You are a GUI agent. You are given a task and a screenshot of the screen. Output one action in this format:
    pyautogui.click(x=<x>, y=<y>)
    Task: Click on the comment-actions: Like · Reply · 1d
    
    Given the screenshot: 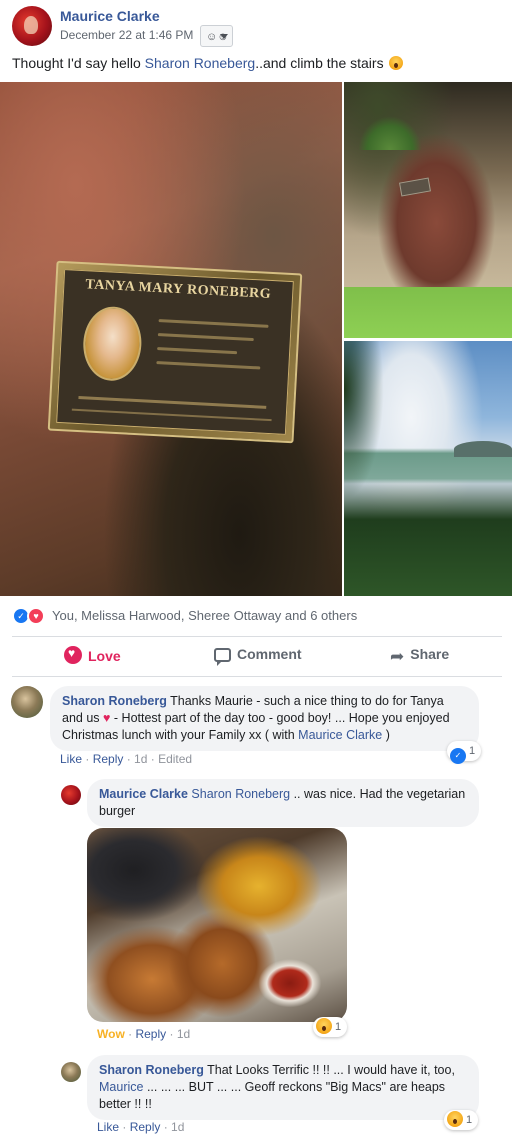 What is the action you would take?
    pyautogui.click(x=141, y=1127)
    